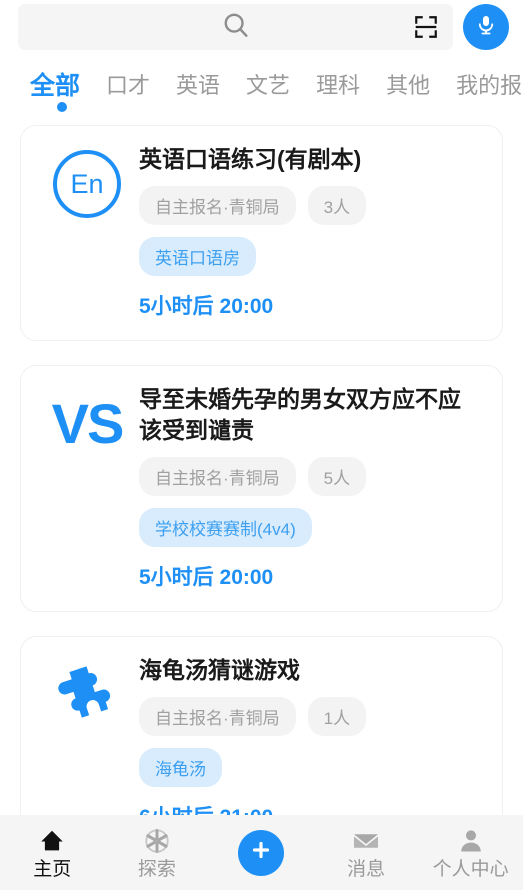 The height and width of the screenshot is (890, 523). Describe the element at coordinates (300, 414) in the screenshot. I see `card-title: 导至未婚先孕的男女双方应不应该受到谴责` at that location.